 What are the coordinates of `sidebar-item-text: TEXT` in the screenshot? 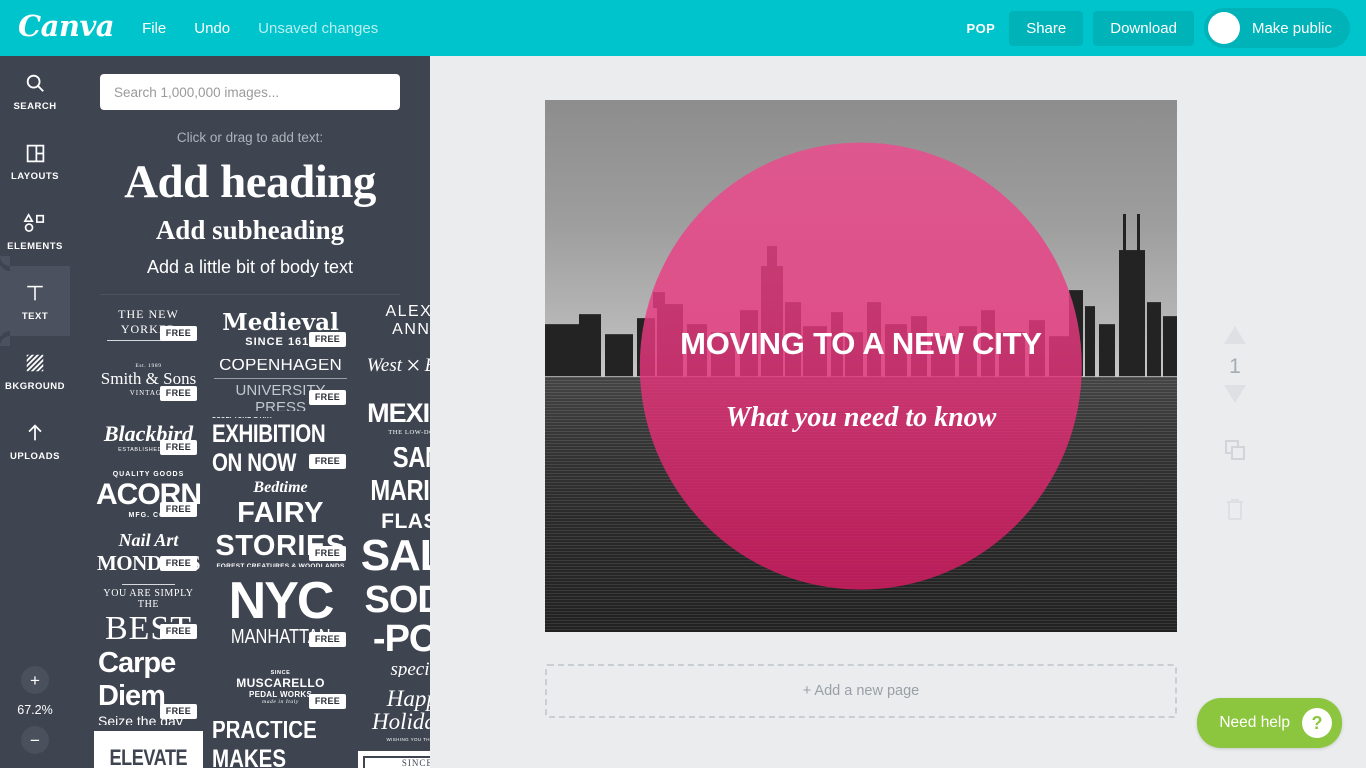 It's located at (35, 301).